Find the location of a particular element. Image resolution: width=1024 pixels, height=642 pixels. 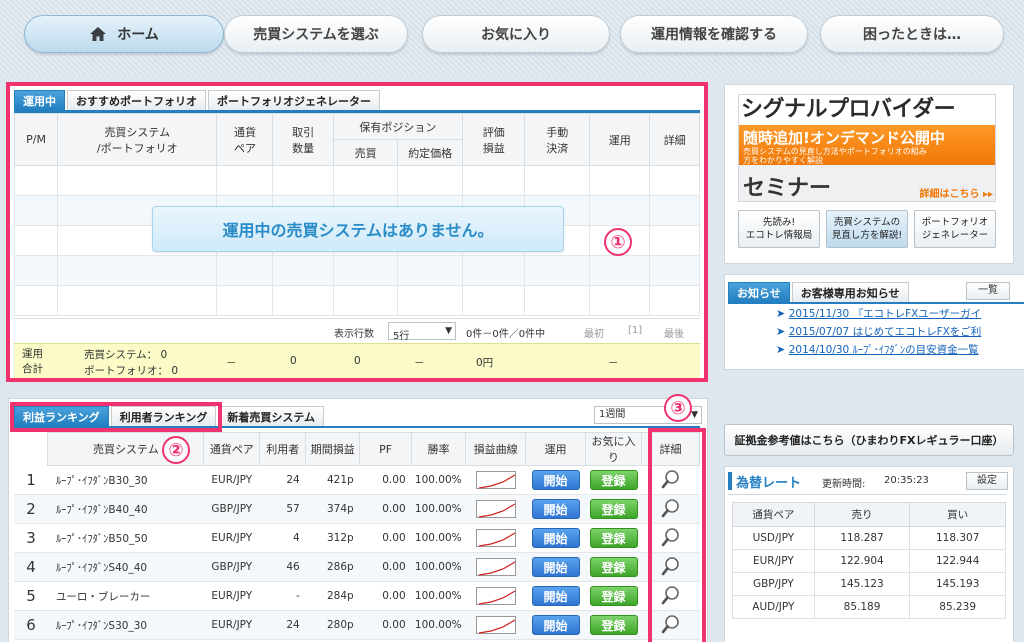

detail-cell is located at coordinates (670, 567).